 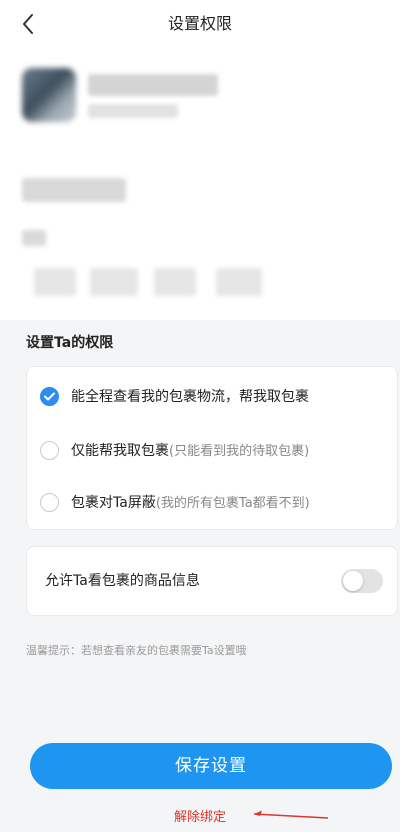 I want to click on arrow-left-icon, so click(x=291, y=814).